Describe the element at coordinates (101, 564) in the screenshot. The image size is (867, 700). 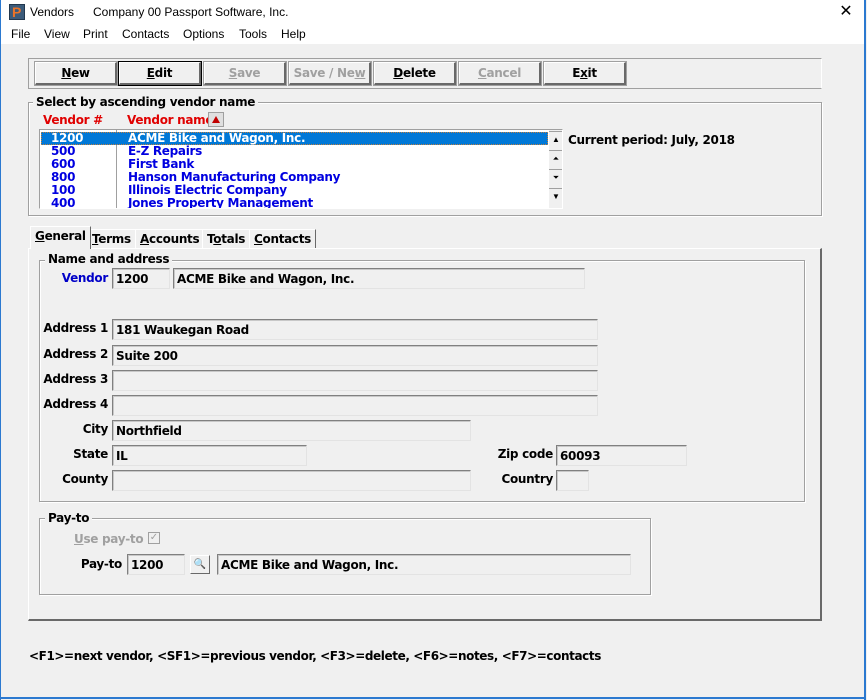
I see `payto-label: Pay-to` at that location.